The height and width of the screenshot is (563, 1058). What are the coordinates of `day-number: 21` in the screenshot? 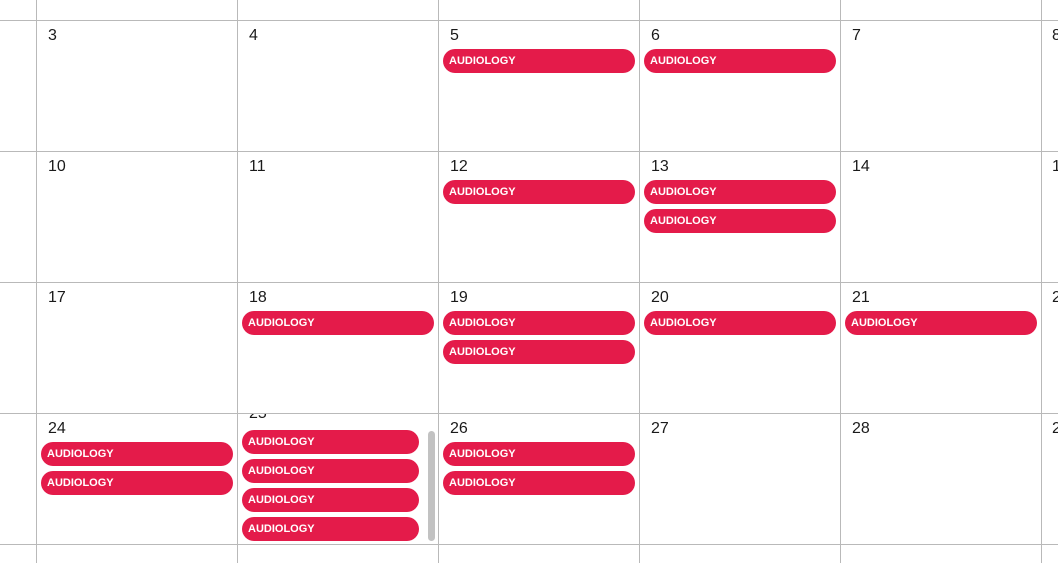 It's located at (861, 297).